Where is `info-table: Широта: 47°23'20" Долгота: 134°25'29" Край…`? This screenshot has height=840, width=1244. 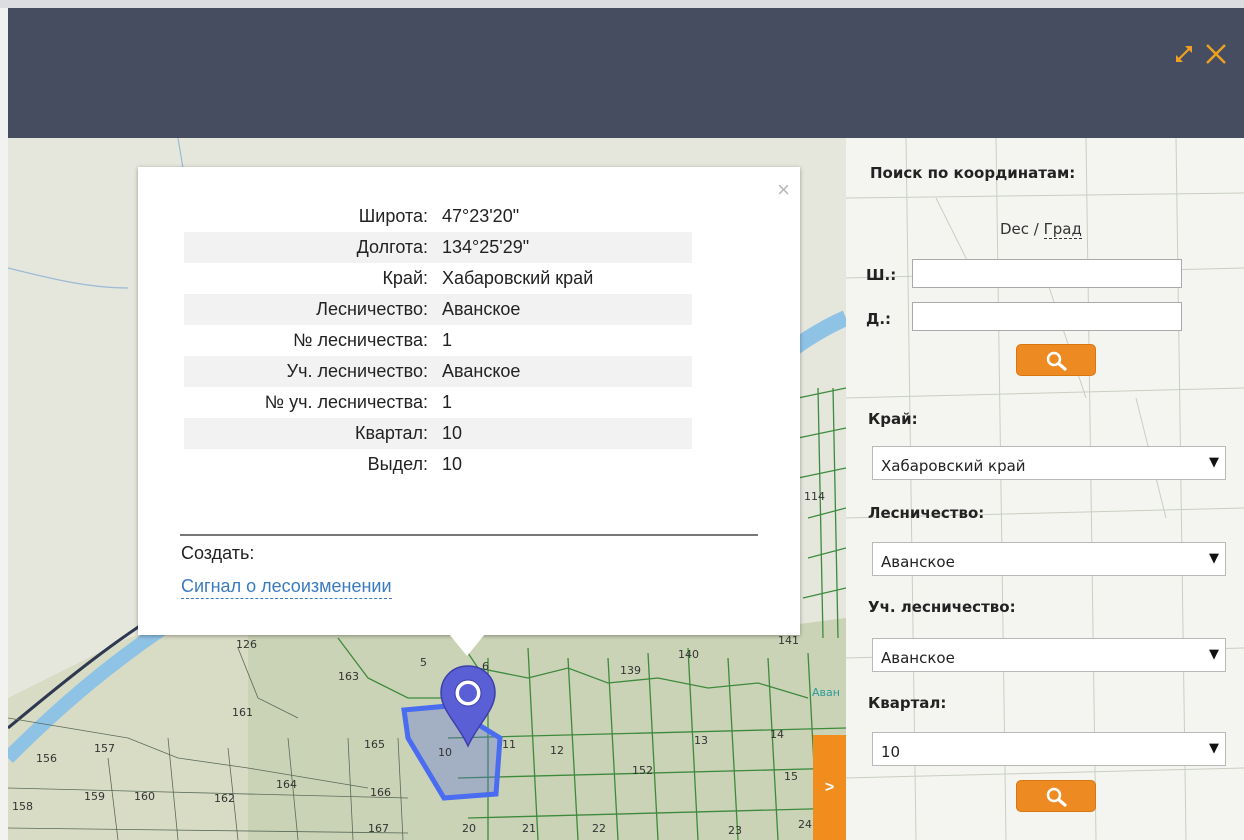
info-table: Широта: 47°23'20" Долгота: 134°25'29" Край… is located at coordinates (438, 340).